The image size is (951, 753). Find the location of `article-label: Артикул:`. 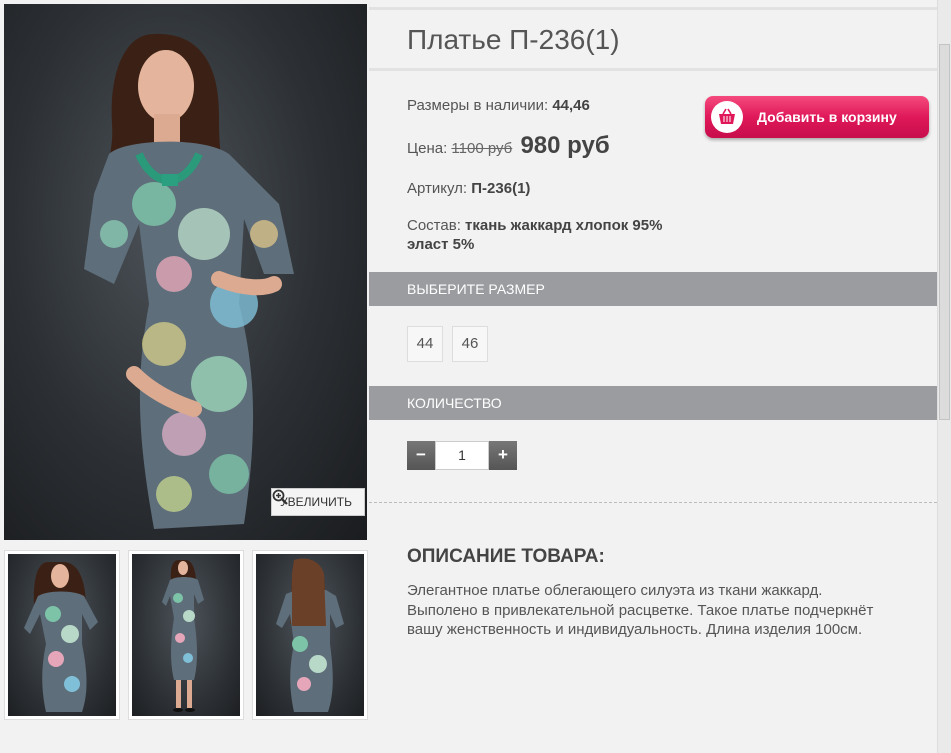

article-label: Артикул: is located at coordinates (437, 188).